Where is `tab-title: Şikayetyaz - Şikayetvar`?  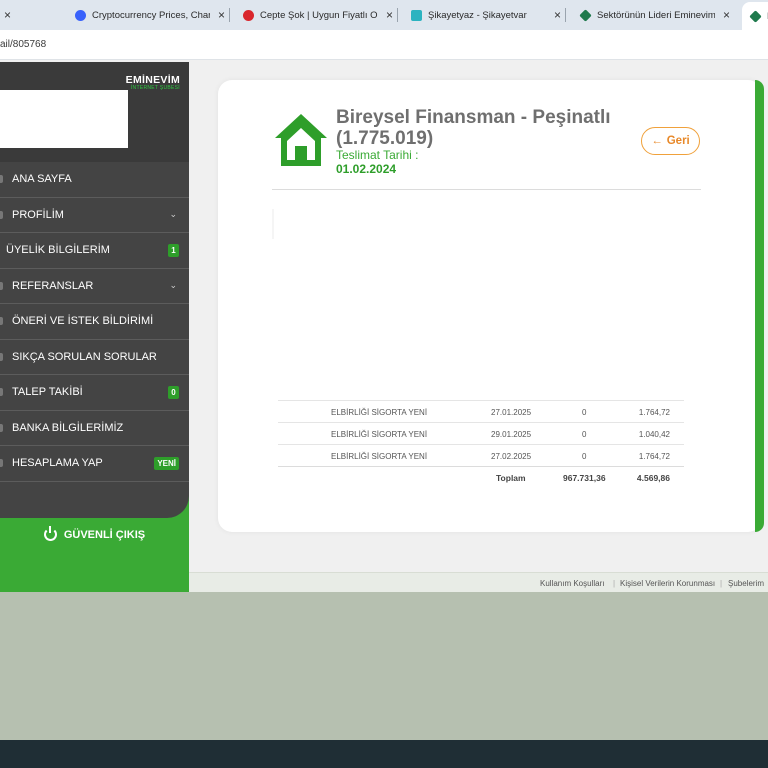
tab-title: Şikayetyaz - Şikayetvar is located at coordinates (477, 15).